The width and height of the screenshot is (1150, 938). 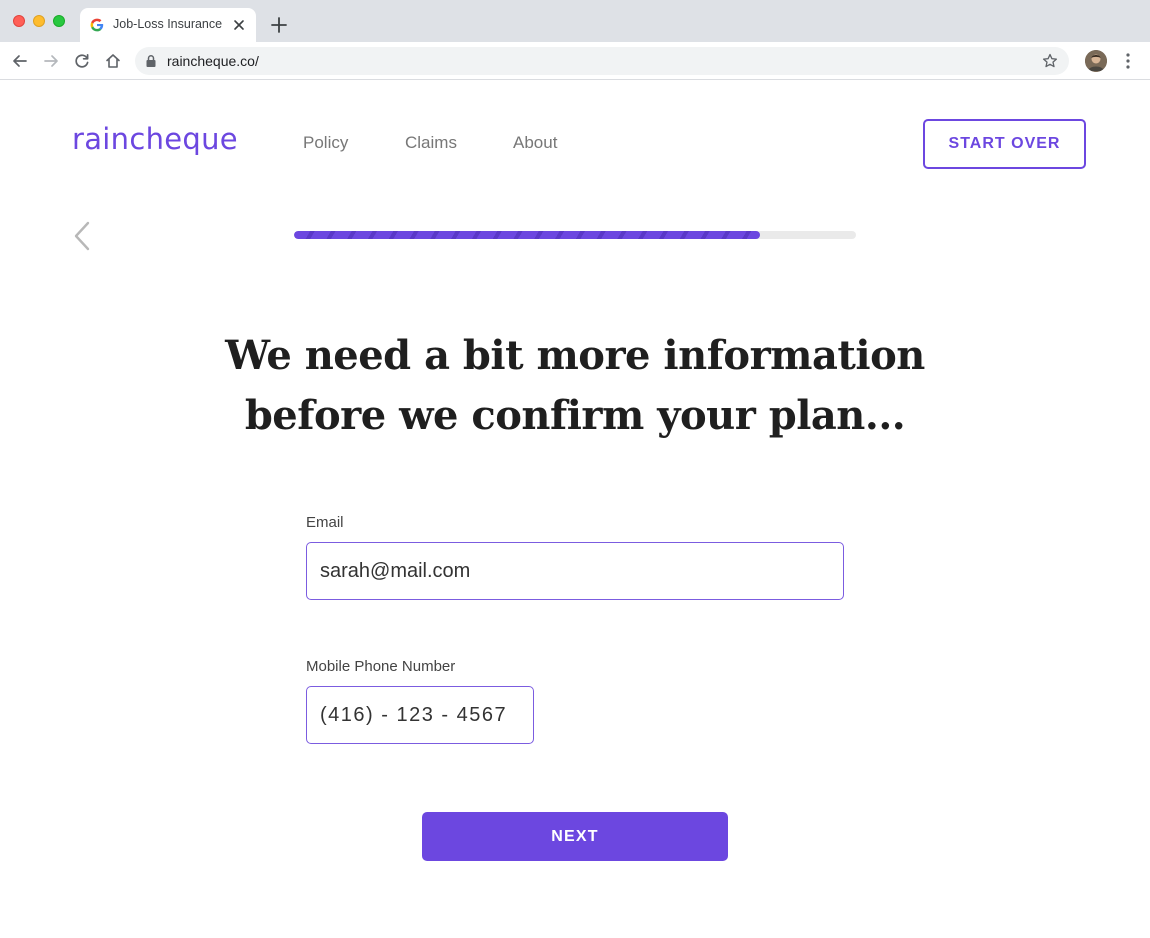 I want to click on chevron-left-icon, so click(x=82, y=236).